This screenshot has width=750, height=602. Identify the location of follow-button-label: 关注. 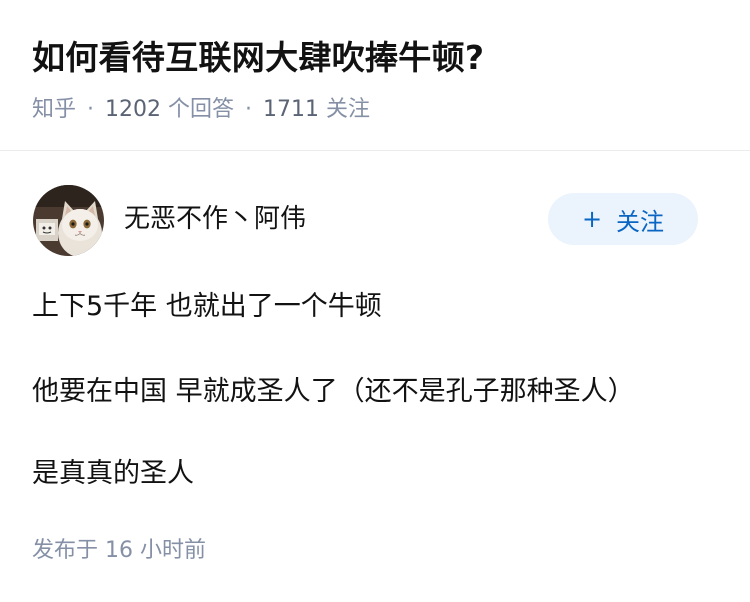
(640, 221).